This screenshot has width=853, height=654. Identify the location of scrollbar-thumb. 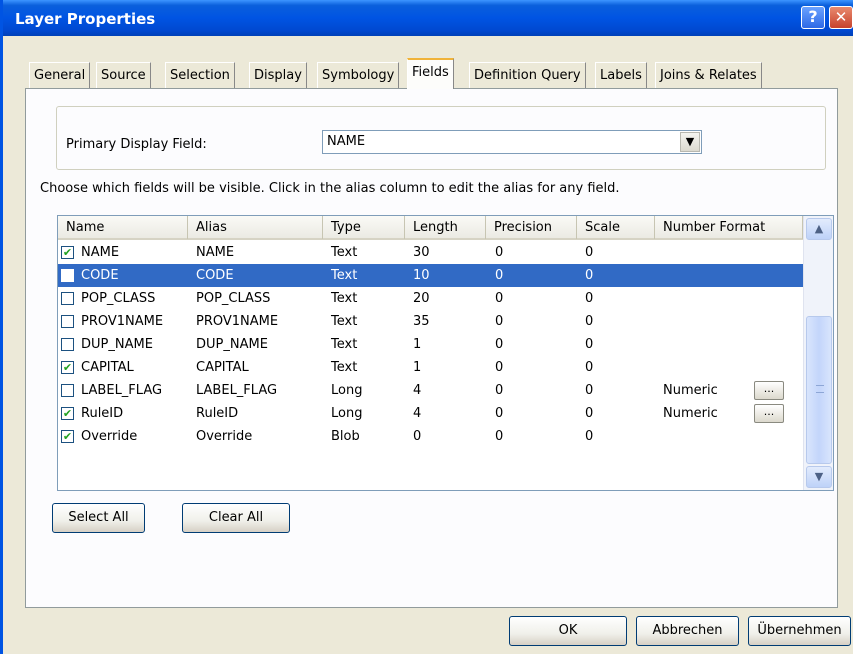
(819, 390).